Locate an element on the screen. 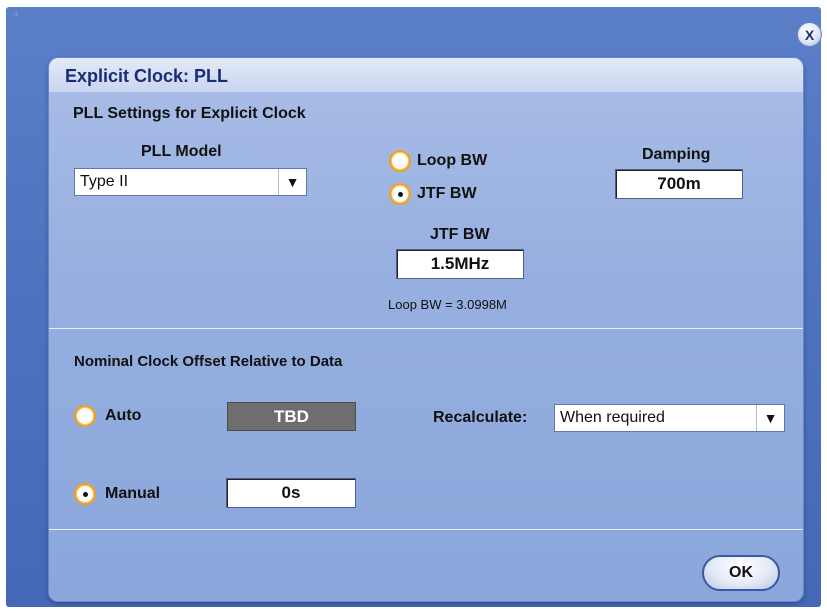  radio-jtf-bw: JTF BW is located at coordinates (433, 194).